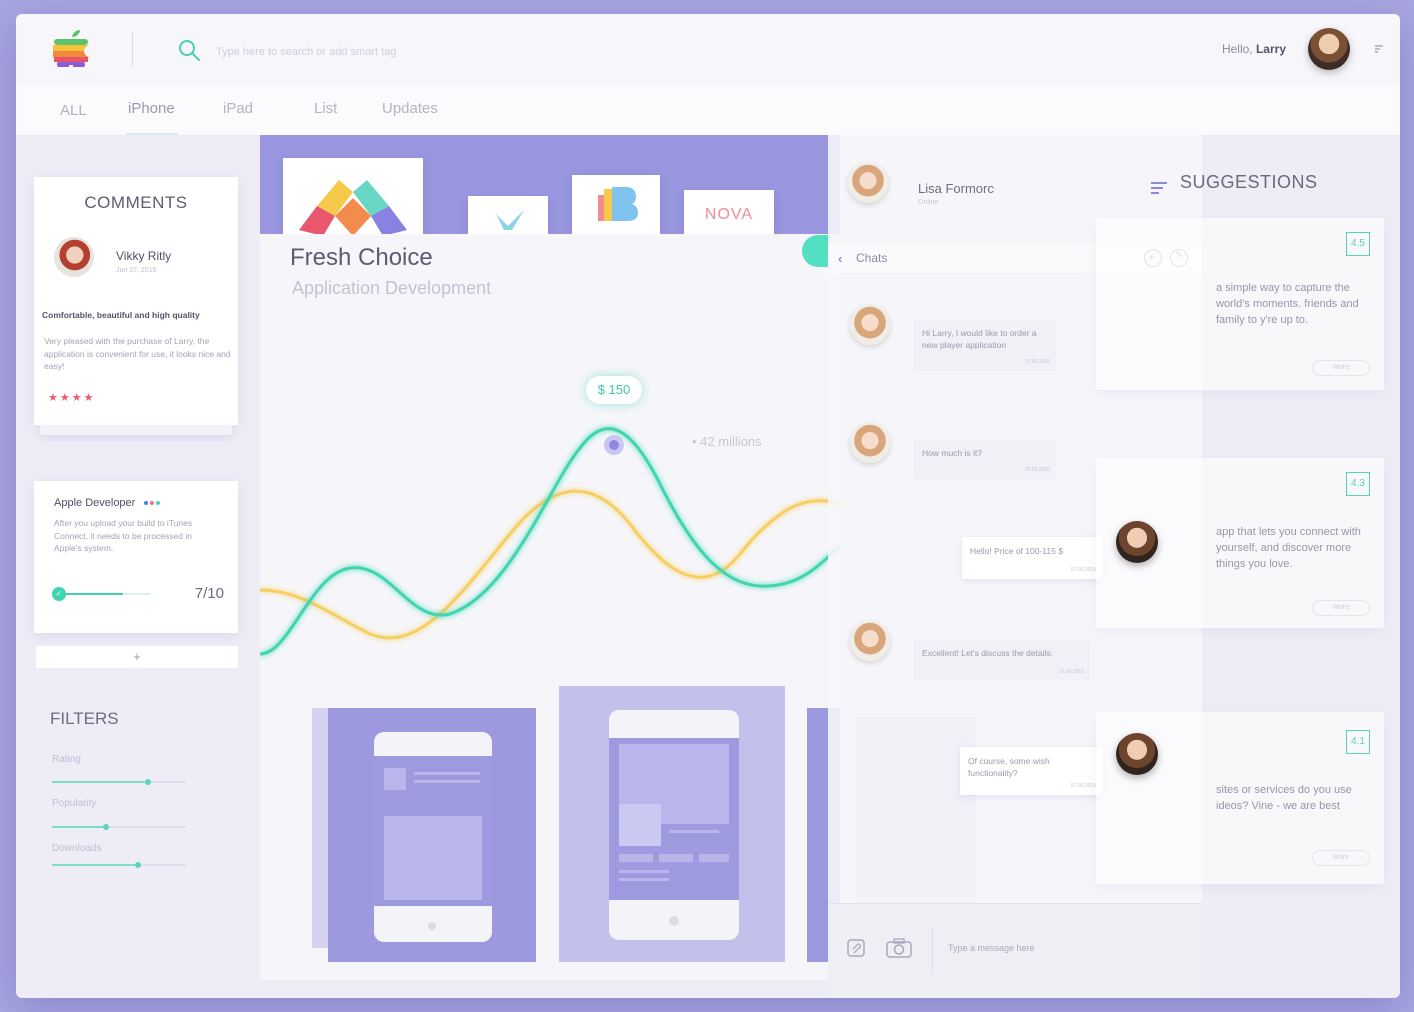 The height and width of the screenshot is (1012, 1414). Describe the element at coordinates (137, 865) in the screenshot. I see `filter-downloads-knob` at that location.